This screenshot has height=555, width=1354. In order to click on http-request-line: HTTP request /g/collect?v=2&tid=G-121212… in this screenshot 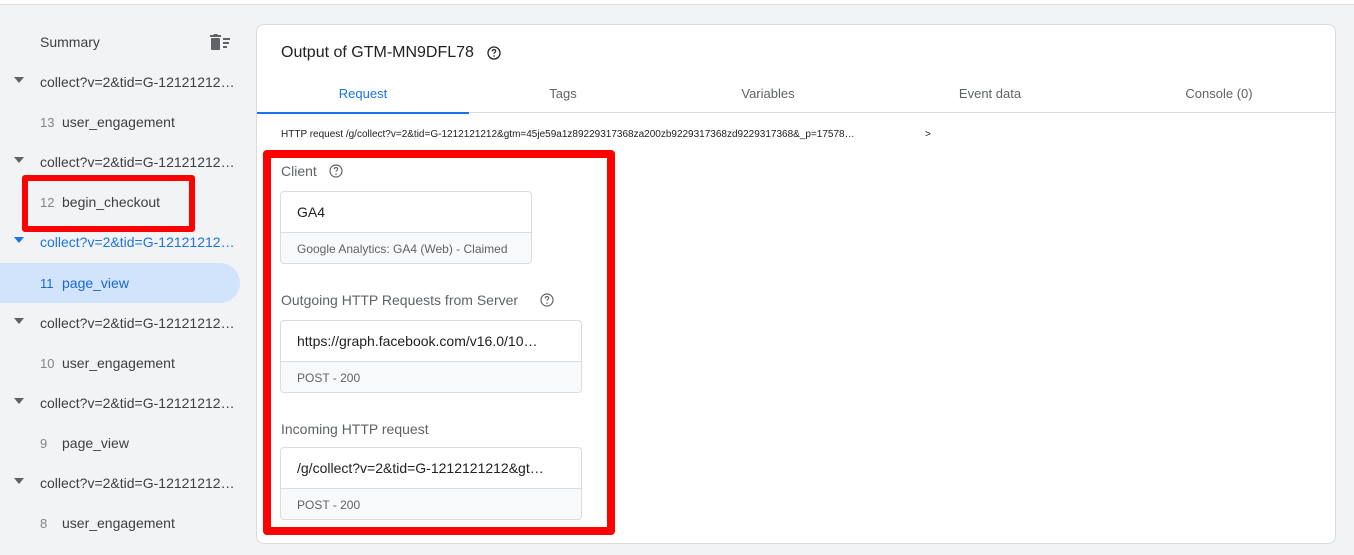, I will do `click(568, 134)`.